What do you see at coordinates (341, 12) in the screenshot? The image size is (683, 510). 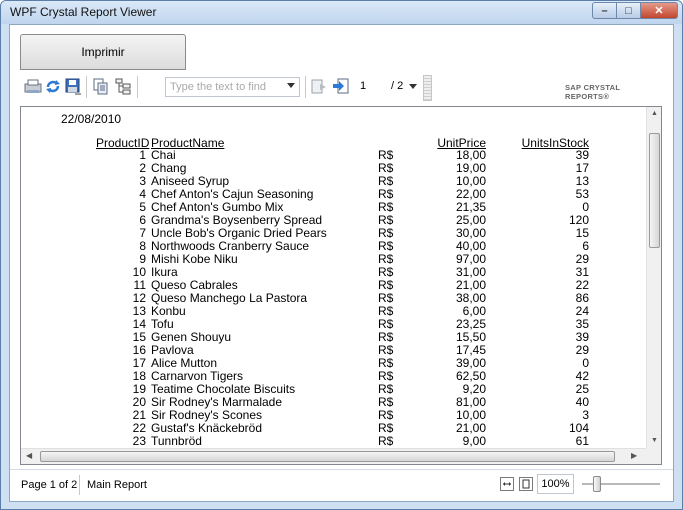 I see `title-bar: WPF Crystal Report Viewer – □ ✕` at bounding box center [341, 12].